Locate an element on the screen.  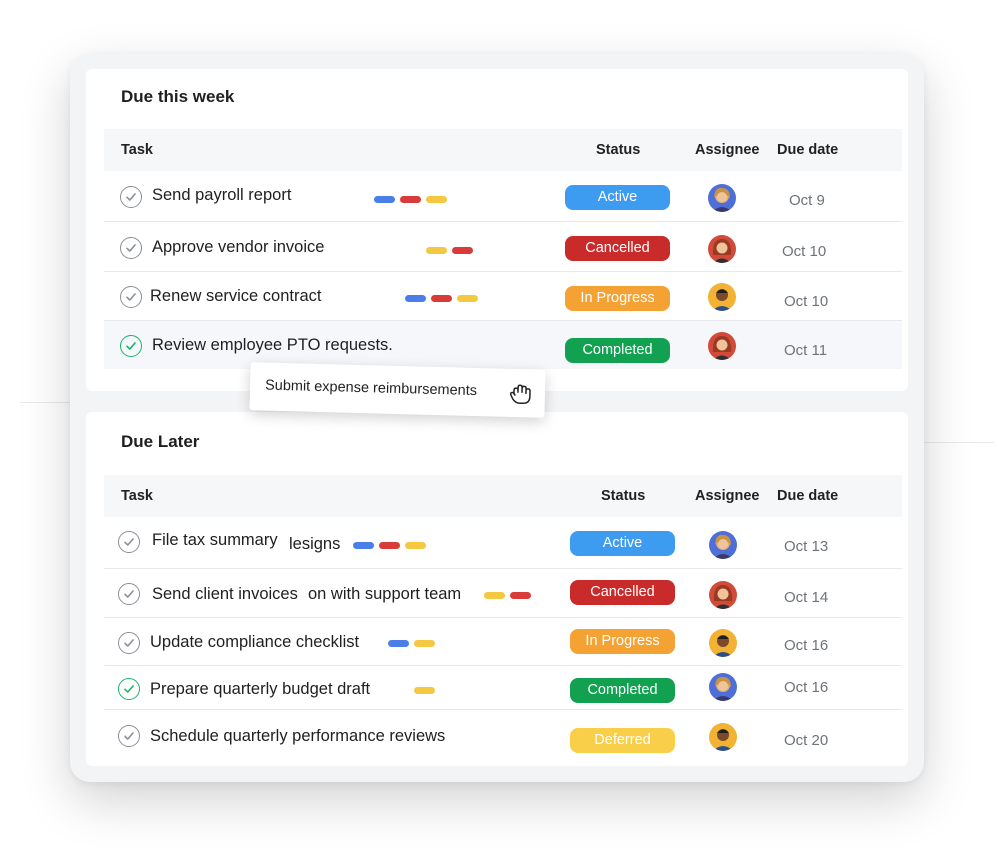
dragged-task-label: Submit expense reimbursements is located at coordinates (371, 388).